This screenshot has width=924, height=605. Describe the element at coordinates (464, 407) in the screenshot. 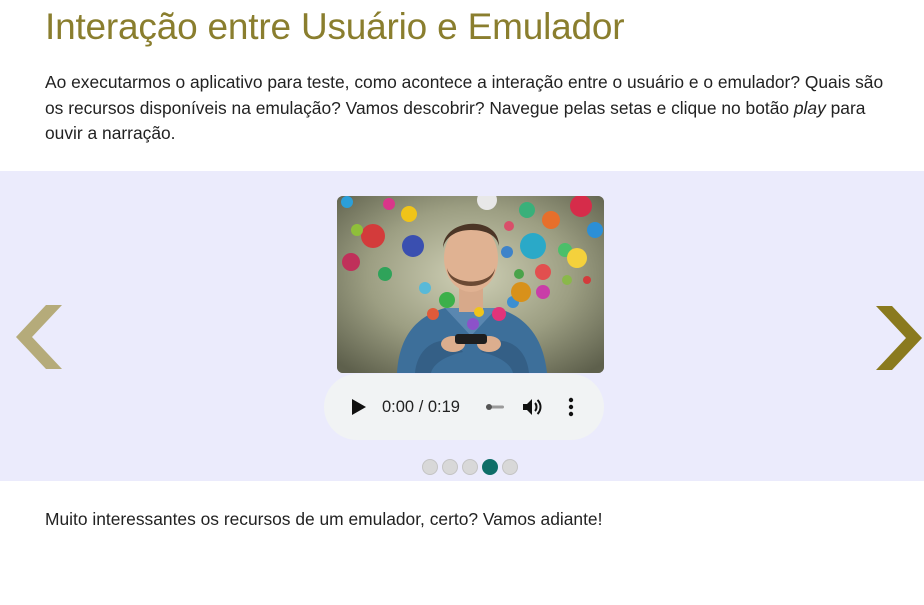

I see `audio-player: 0:00 / 0:19` at that location.